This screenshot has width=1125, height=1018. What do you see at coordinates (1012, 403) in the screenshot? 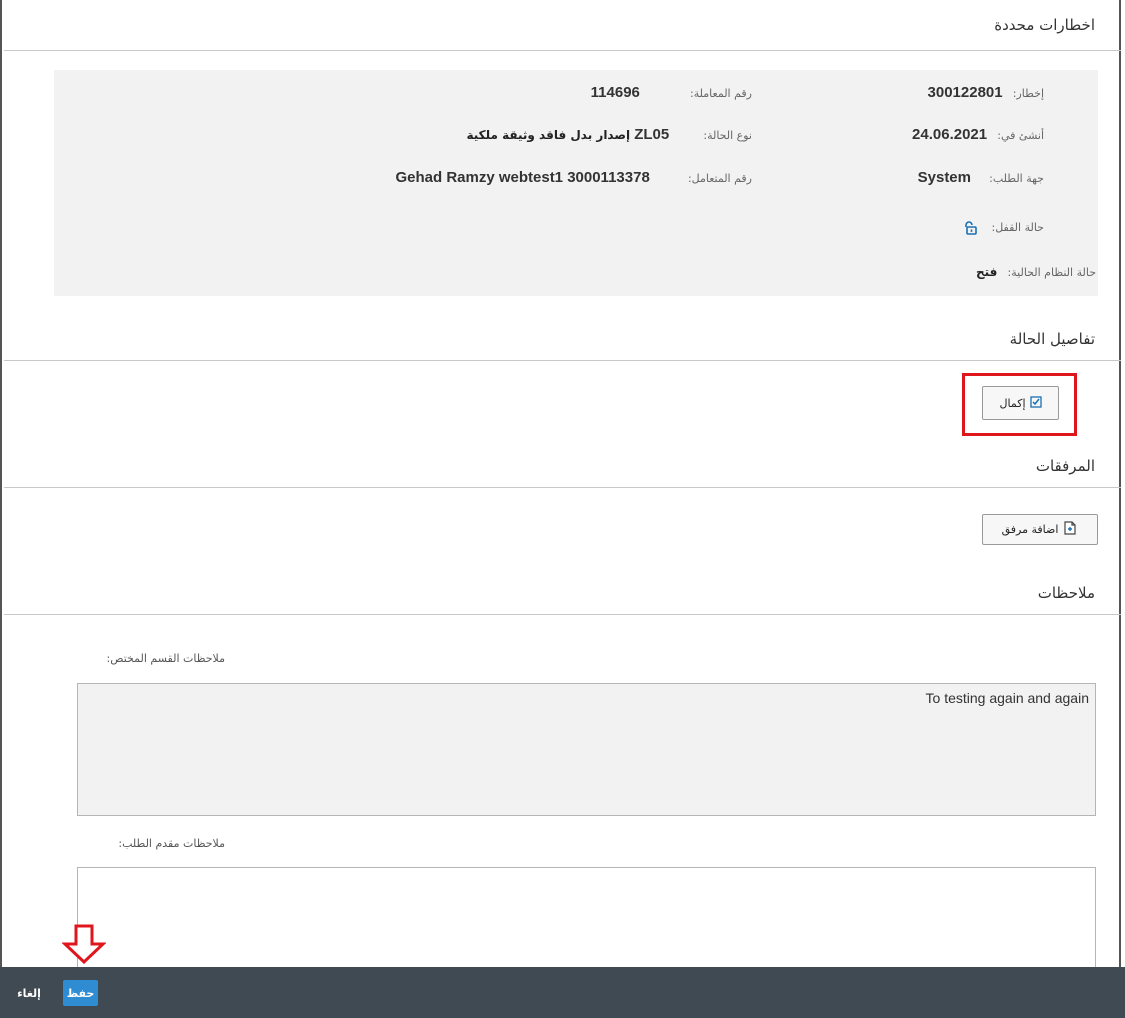
I see `complete-label: إكمال` at bounding box center [1012, 403].